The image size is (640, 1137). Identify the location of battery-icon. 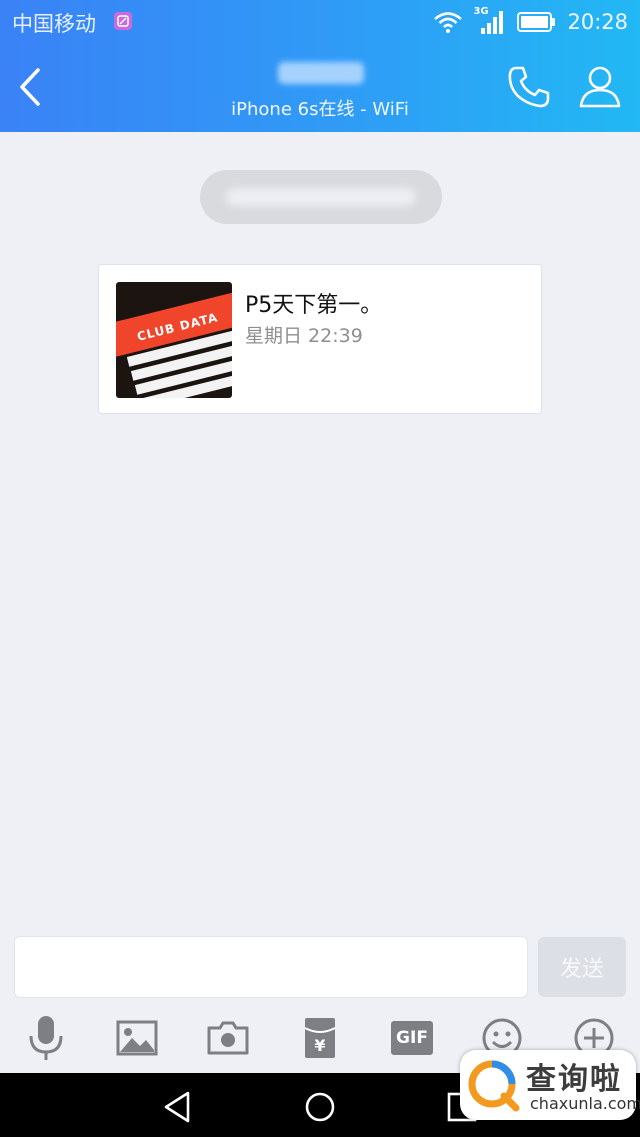
(536, 22).